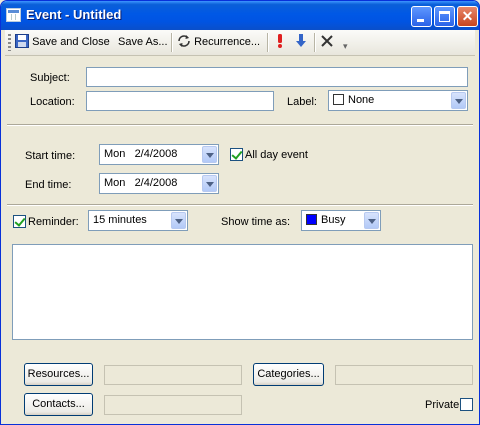 The width and height of the screenshot is (480, 425). I want to click on busy-color-swatch, so click(311, 219).